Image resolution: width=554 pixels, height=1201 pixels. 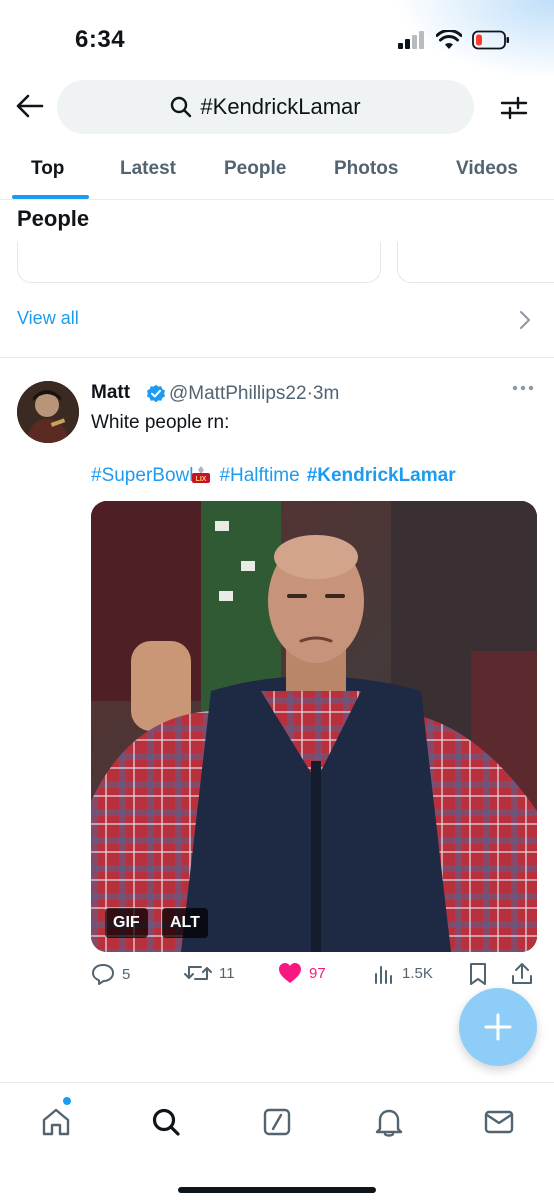 What do you see at coordinates (259, 476) in the screenshot?
I see `hashtag-link: #Halftime` at bounding box center [259, 476].